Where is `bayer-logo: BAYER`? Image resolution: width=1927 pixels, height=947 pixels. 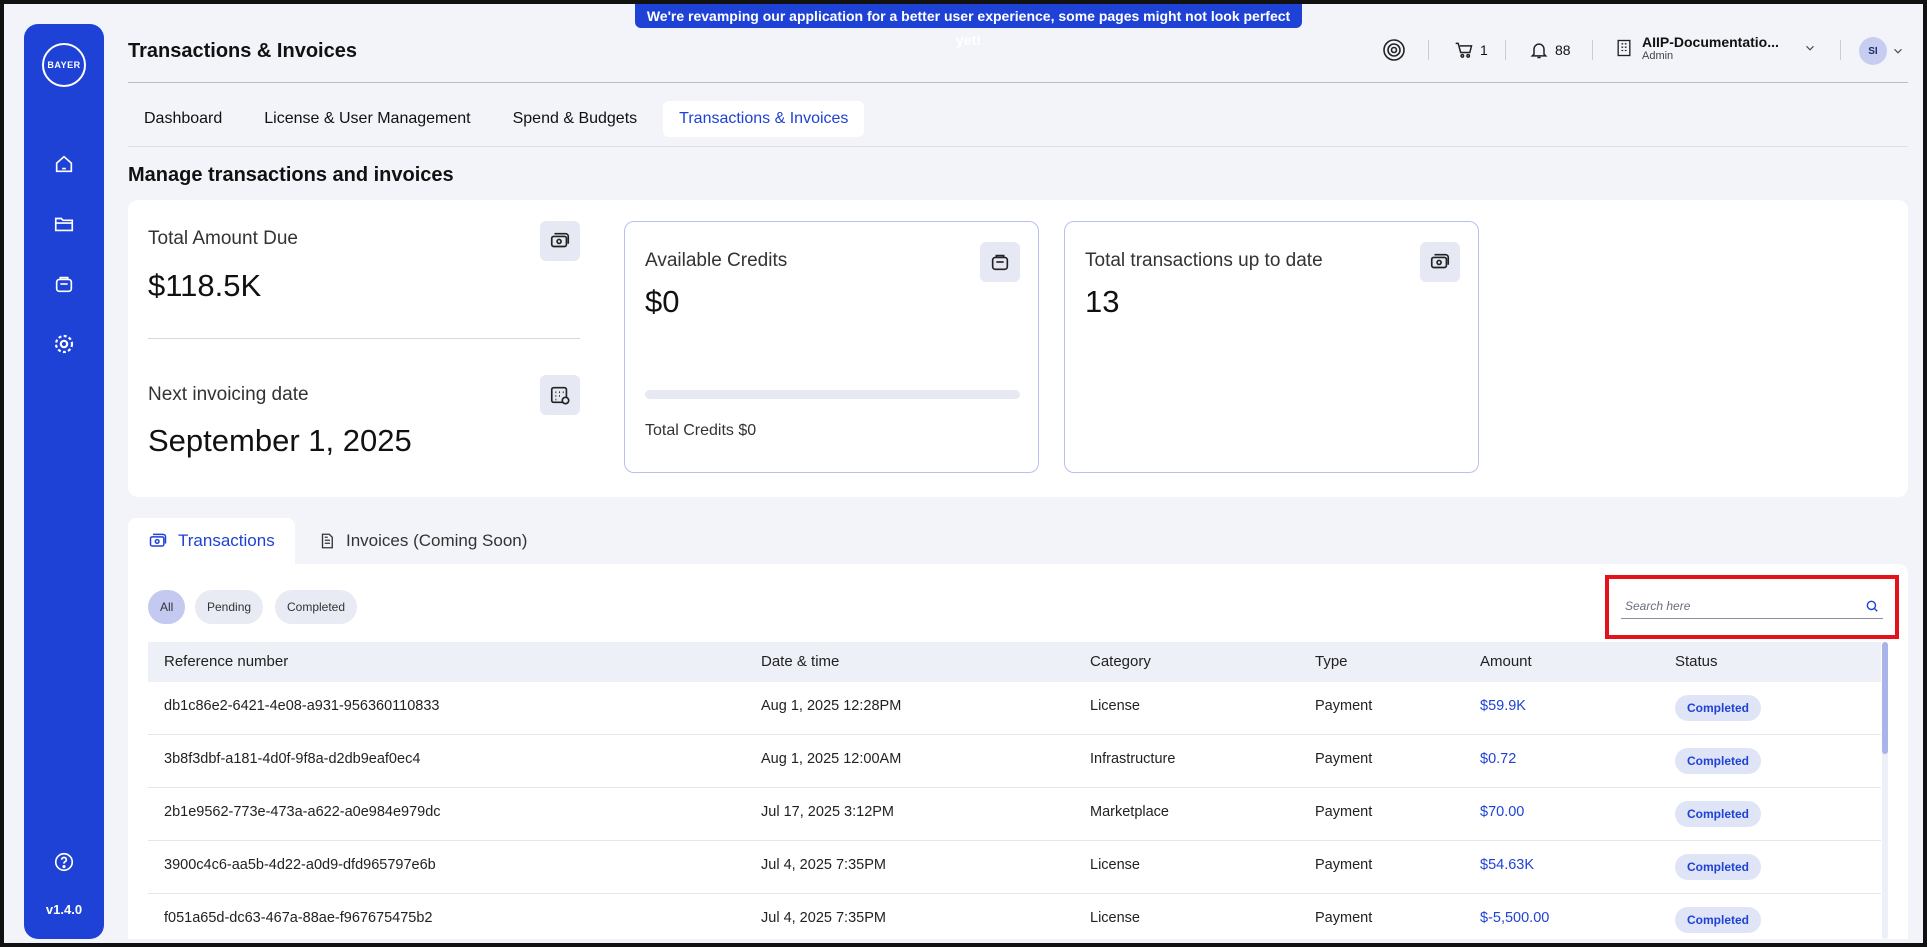 bayer-logo: BAYER is located at coordinates (64, 65).